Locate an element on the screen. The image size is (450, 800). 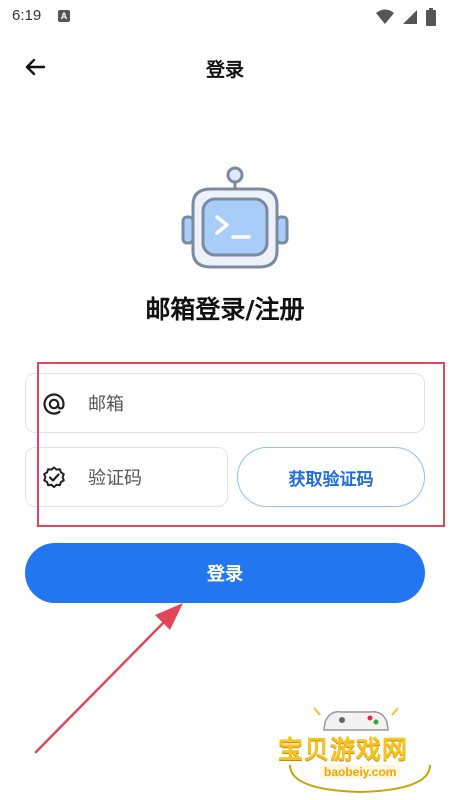
email-field is located at coordinates (225, 403).